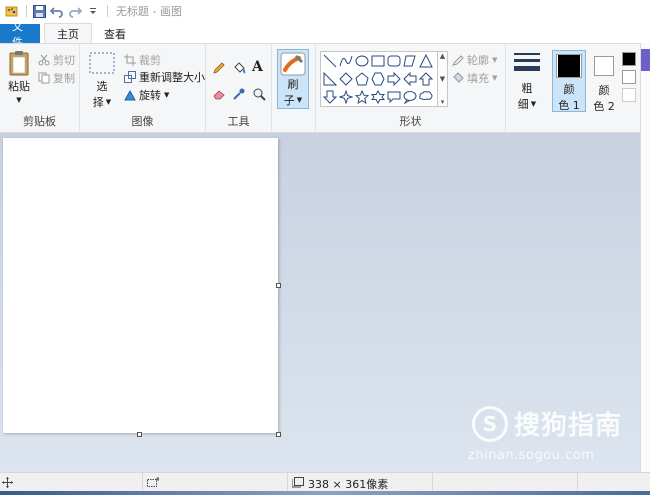  What do you see at coordinates (378, 61) in the screenshot?
I see `rectangle-shape-icon` at bounding box center [378, 61].